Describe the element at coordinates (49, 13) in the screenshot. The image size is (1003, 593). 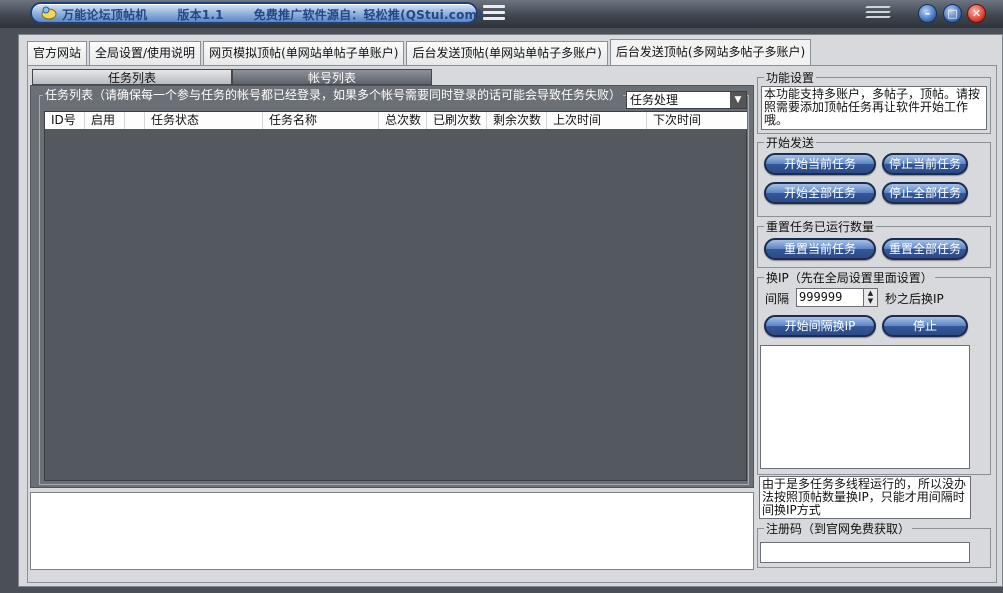
I see `app-logo-icon` at that location.